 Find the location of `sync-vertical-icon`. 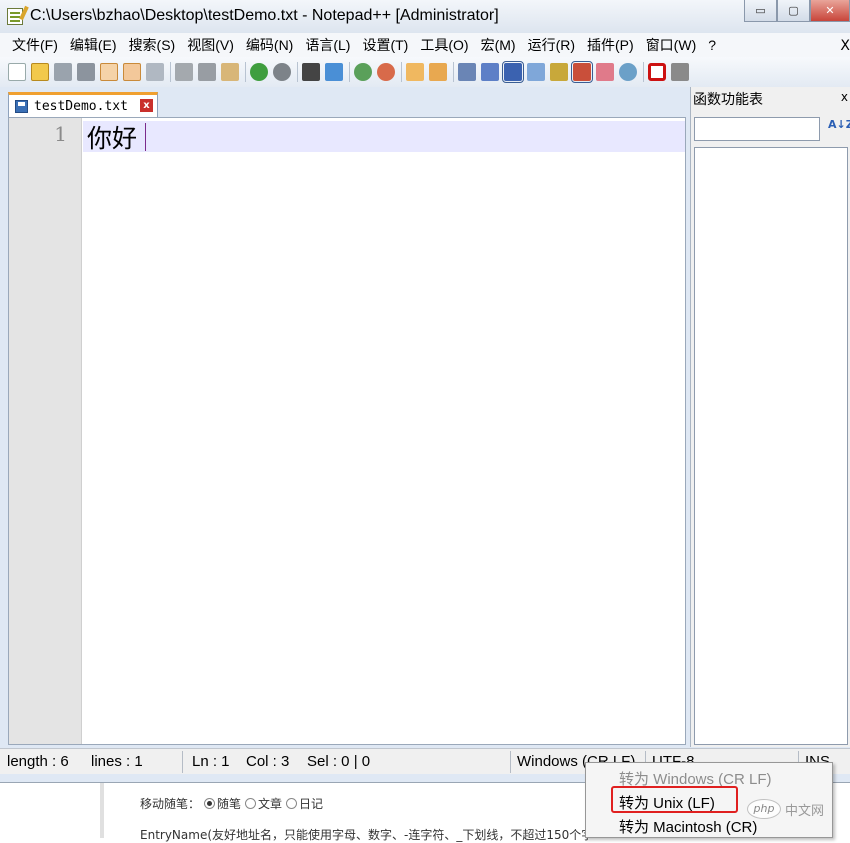

sync-vertical-icon is located at coordinates (415, 72).